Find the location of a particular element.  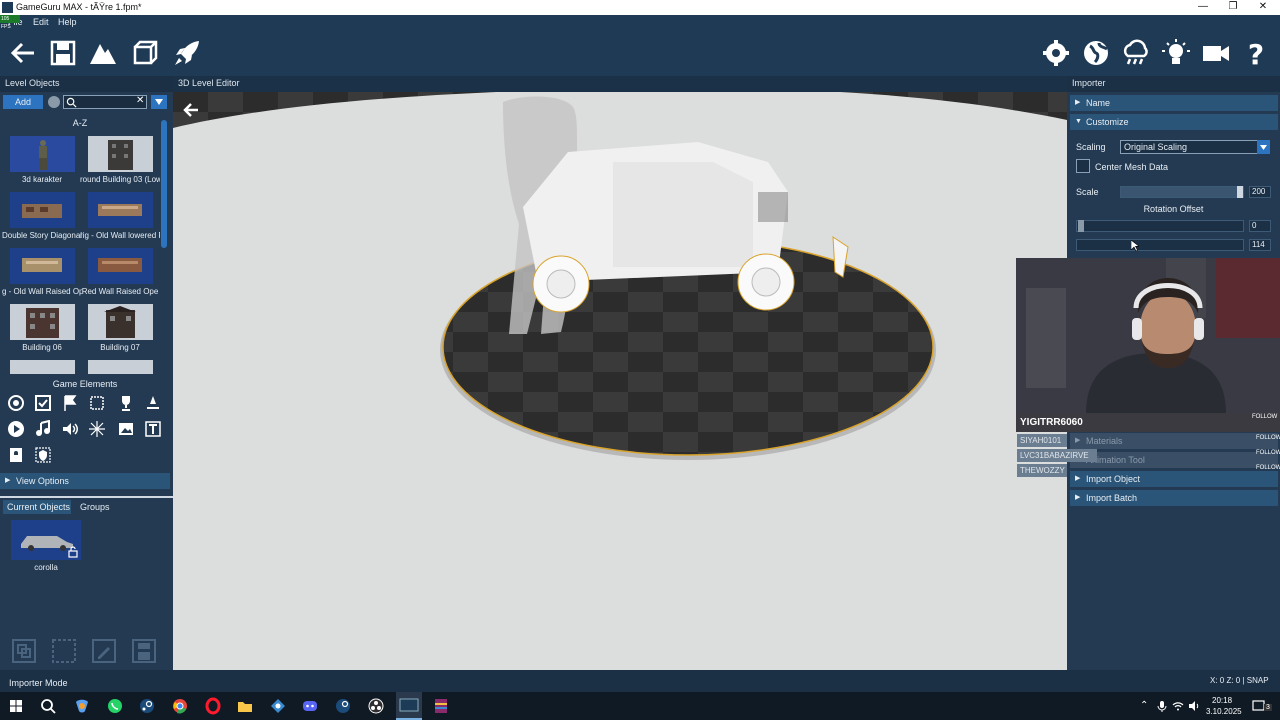

add-button: Add is located at coordinates (23, 102).